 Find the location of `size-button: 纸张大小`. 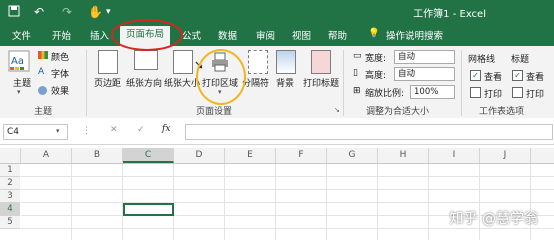

size-button: 纸张大小 is located at coordinates (182, 82).